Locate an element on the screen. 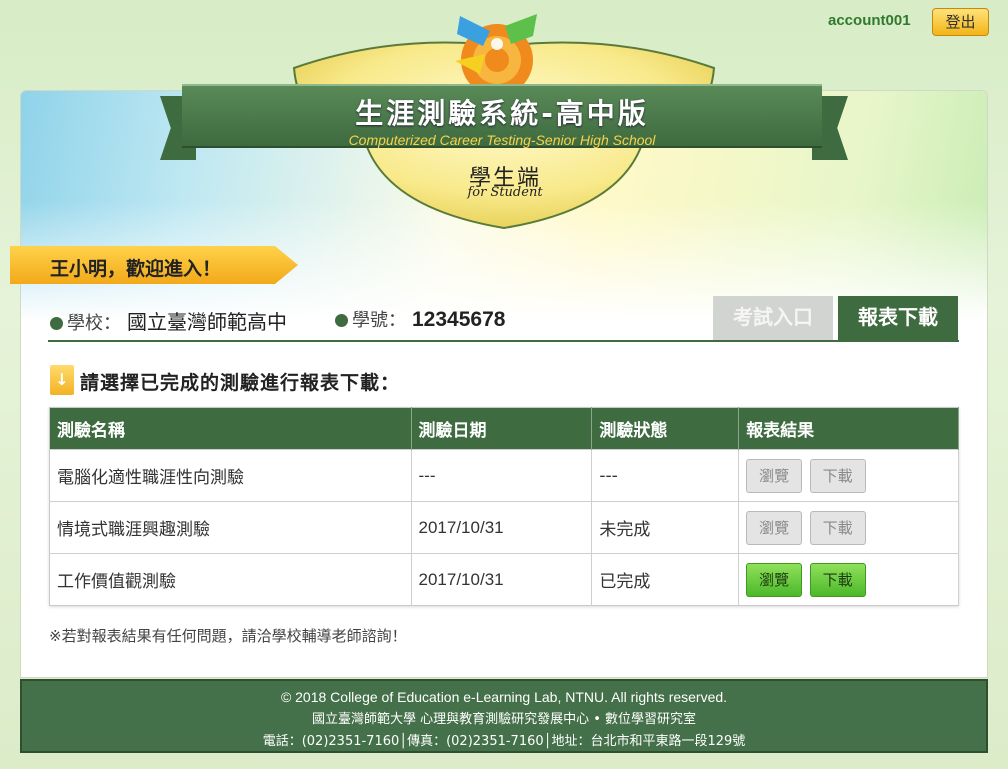 This screenshot has width=1008, height=769. welcome-text: 王小明，歡迎進入！ is located at coordinates (136, 269).